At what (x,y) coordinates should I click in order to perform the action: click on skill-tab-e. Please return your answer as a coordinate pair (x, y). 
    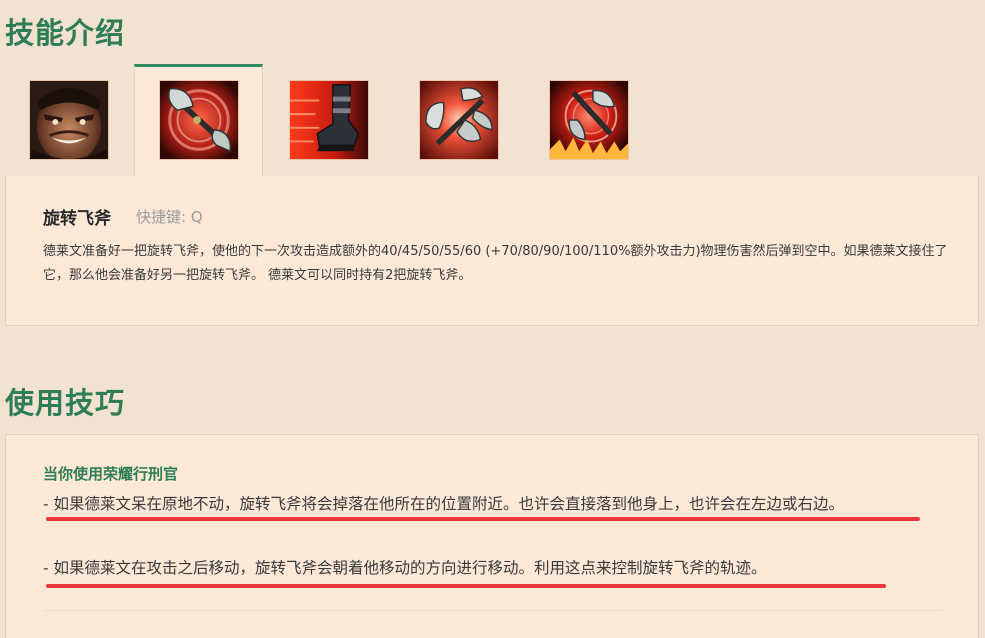
    Looking at the image, I should click on (459, 120).